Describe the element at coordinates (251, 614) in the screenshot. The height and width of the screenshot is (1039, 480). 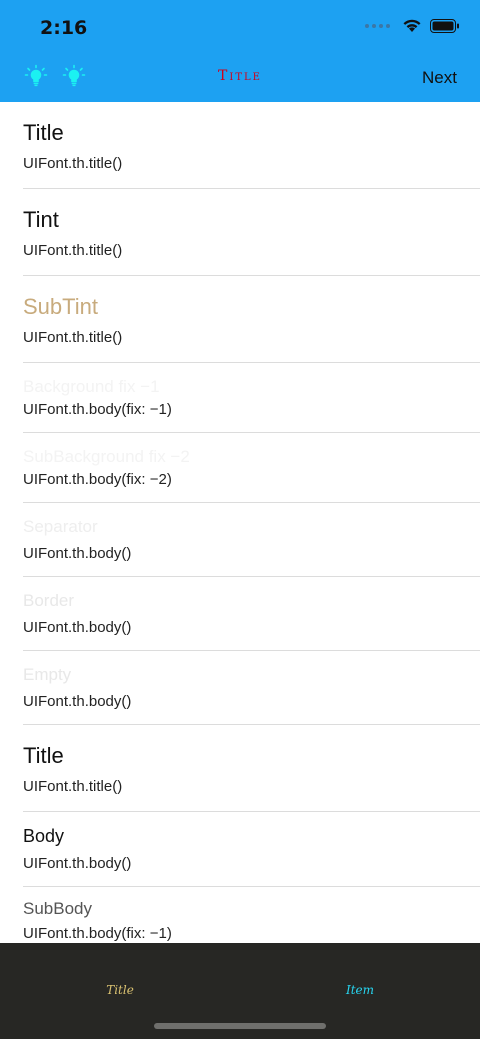
I see `list-item: Border UIFont.th.body()` at that location.